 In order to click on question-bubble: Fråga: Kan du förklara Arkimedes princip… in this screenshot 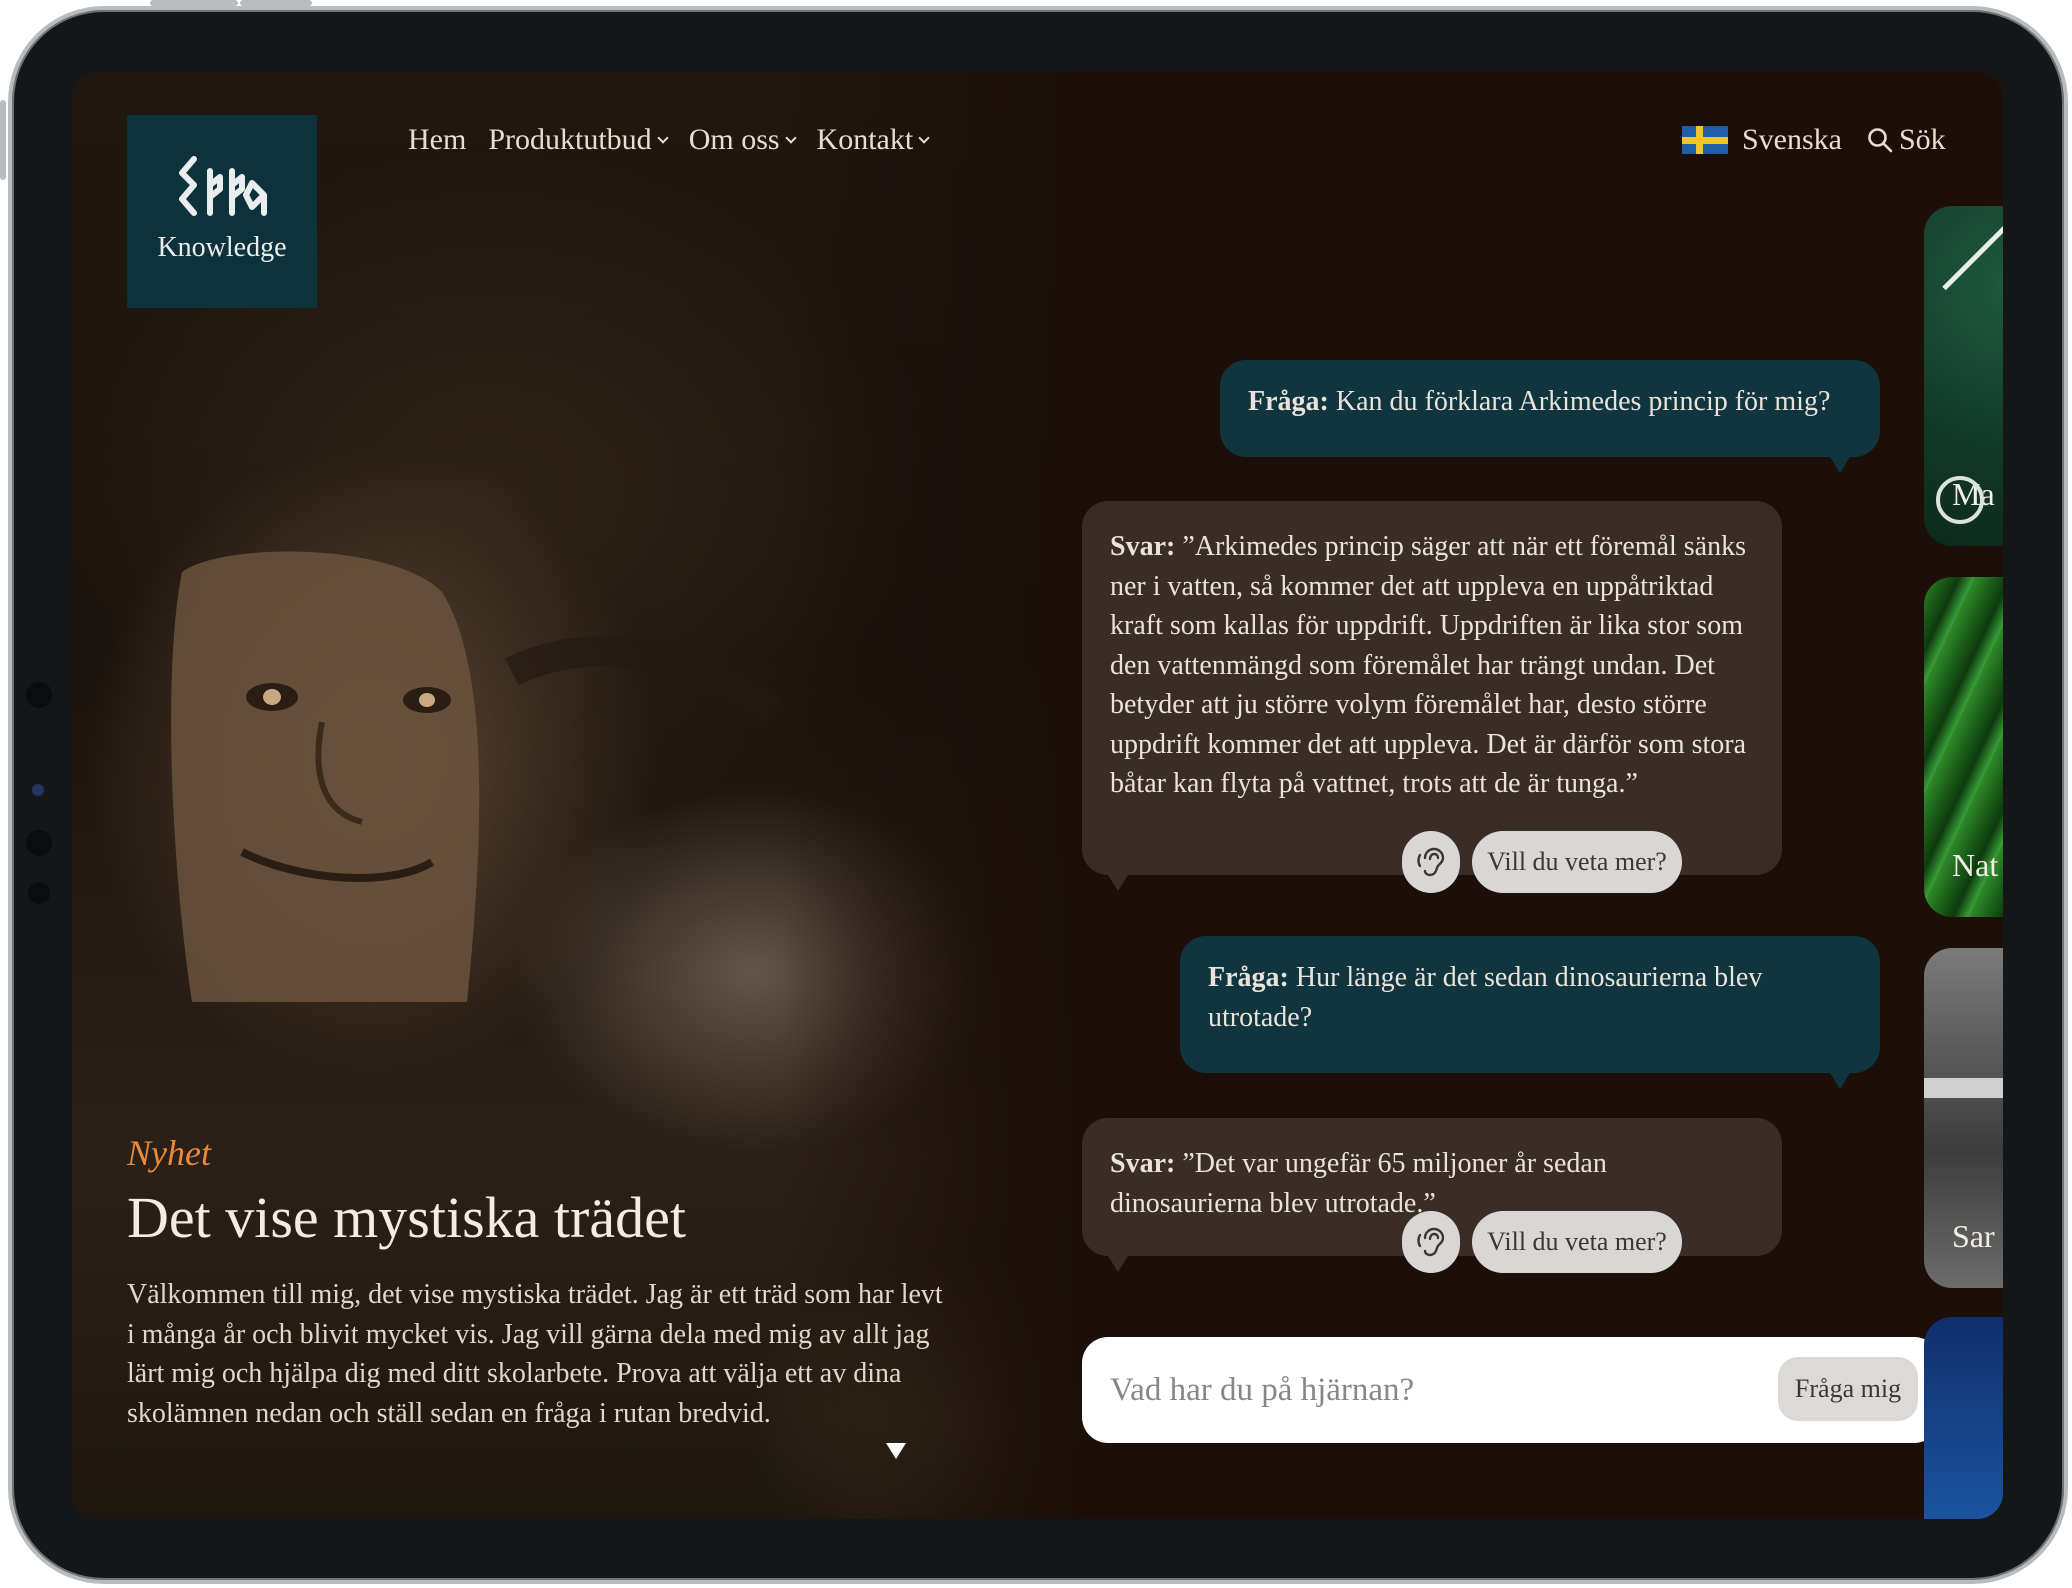, I will do `click(1550, 416)`.